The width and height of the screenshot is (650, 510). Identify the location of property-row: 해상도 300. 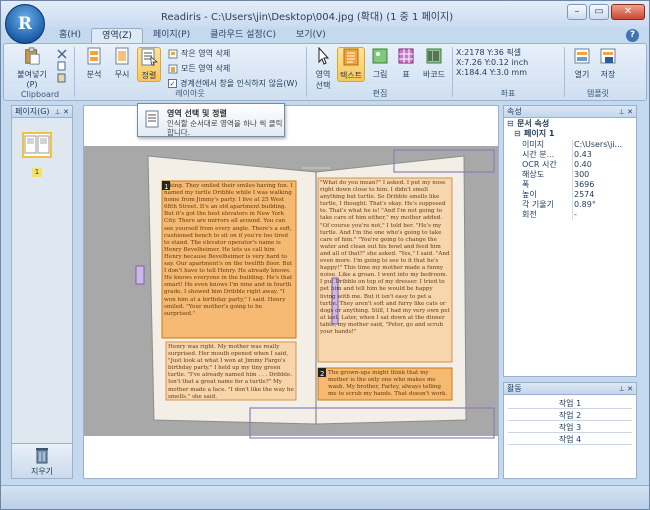
(570, 175).